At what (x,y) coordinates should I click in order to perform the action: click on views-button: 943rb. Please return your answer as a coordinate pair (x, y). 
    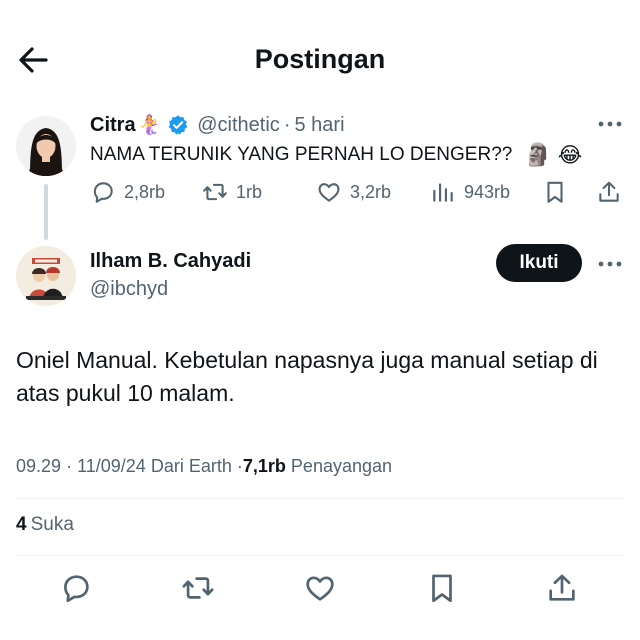
    Looking at the image, I should click on (470, 192).